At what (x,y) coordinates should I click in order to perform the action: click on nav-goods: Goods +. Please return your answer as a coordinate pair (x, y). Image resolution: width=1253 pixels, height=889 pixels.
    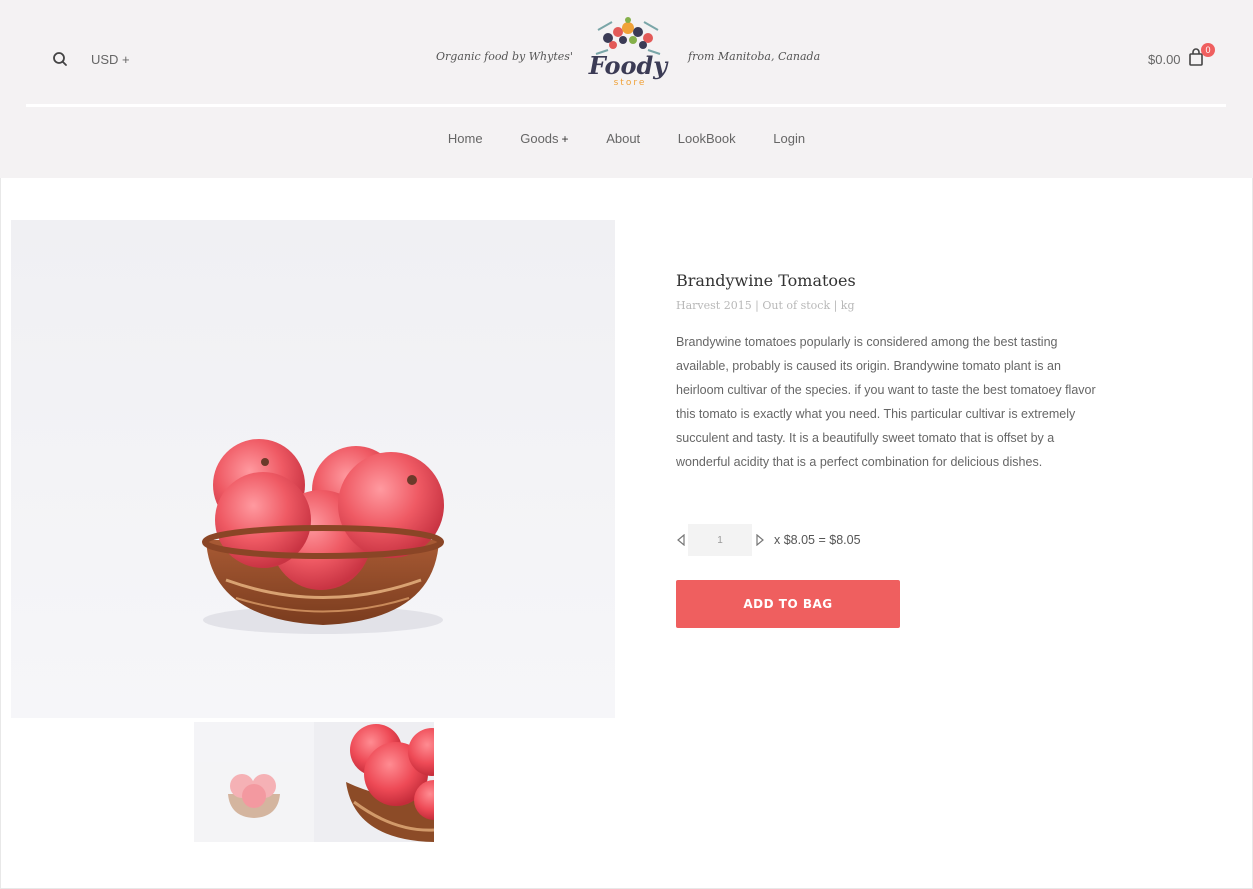
    Looking at the image, I should click on (544, 138).